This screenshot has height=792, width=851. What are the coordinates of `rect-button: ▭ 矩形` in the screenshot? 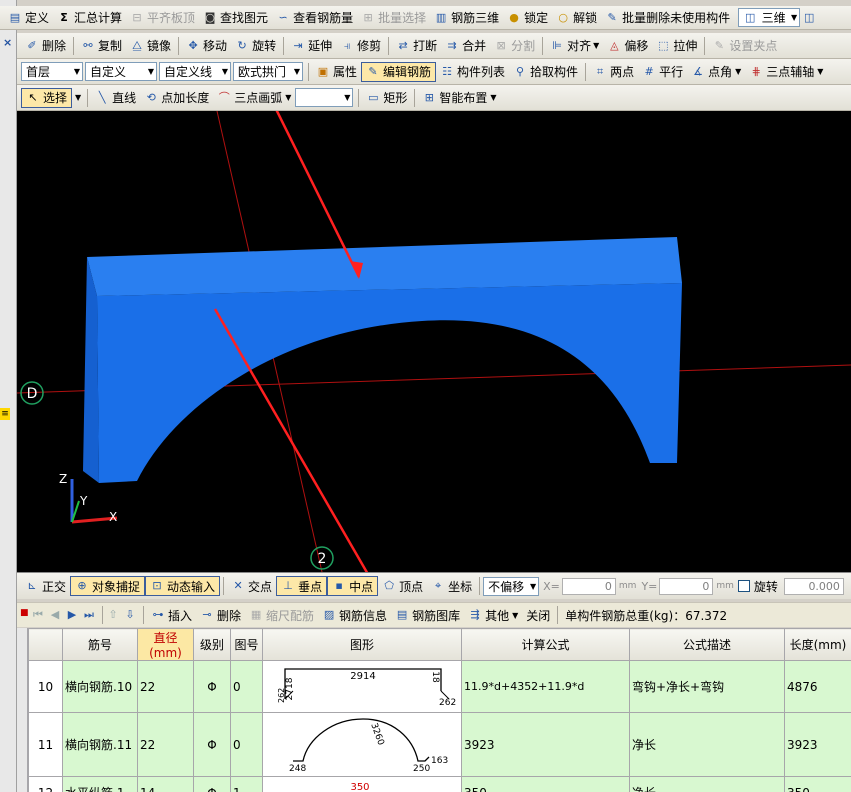 It's located at (386, 98).